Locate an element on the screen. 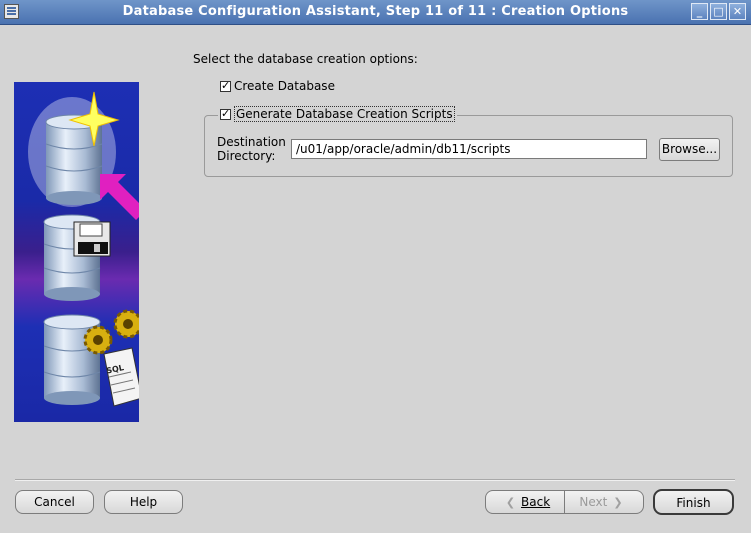 Image resolution: width=751 pixels, height=533 pixels. generate-scripts-checkbox is located at coordinates (225, 113).